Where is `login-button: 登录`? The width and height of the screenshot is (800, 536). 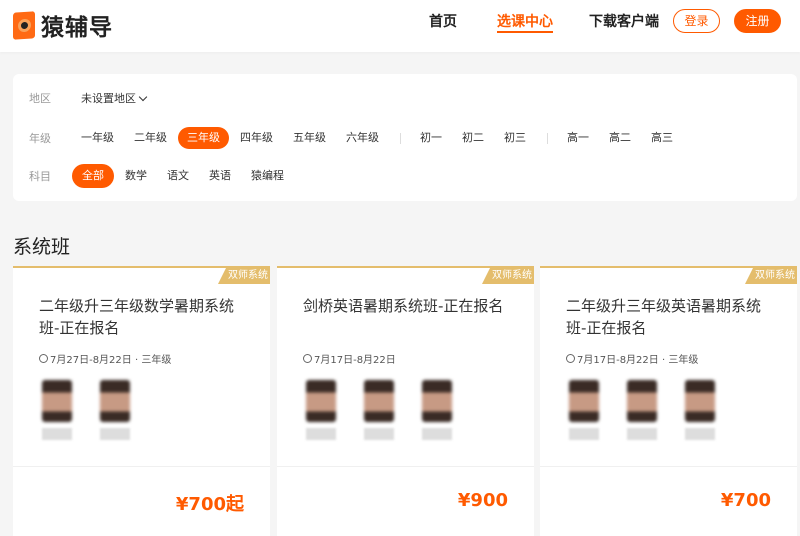
login-button: 登录 is located at coordinates (696, 21).